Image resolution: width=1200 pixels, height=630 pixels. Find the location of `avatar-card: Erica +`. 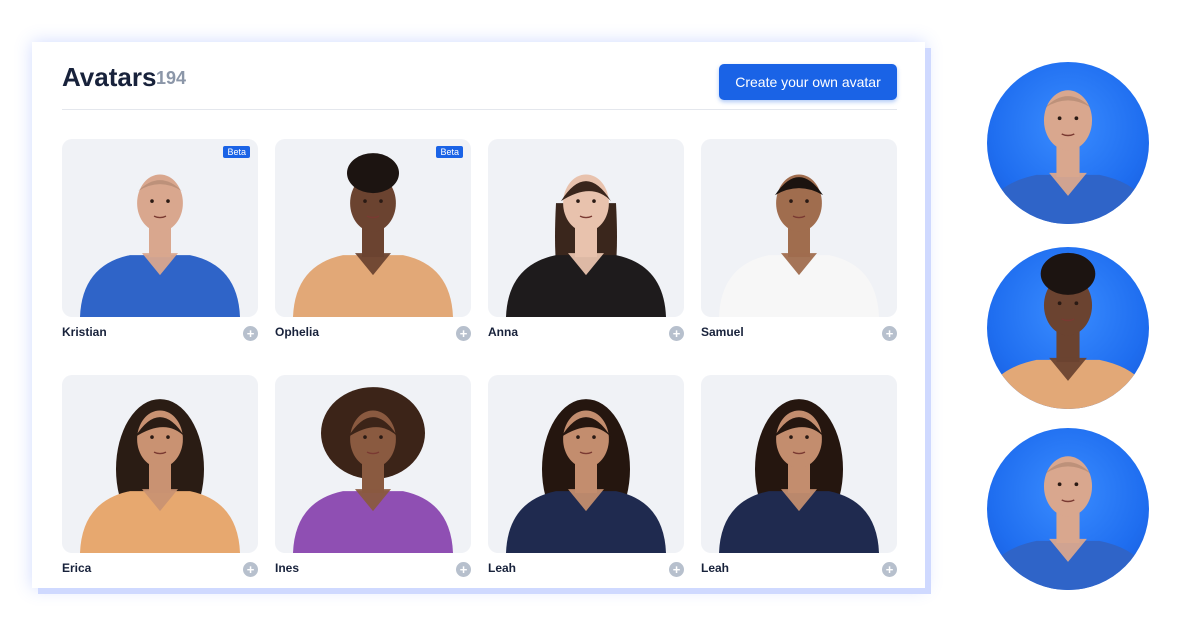

avatar-card: Erica + is located at coordinates (160, 480).